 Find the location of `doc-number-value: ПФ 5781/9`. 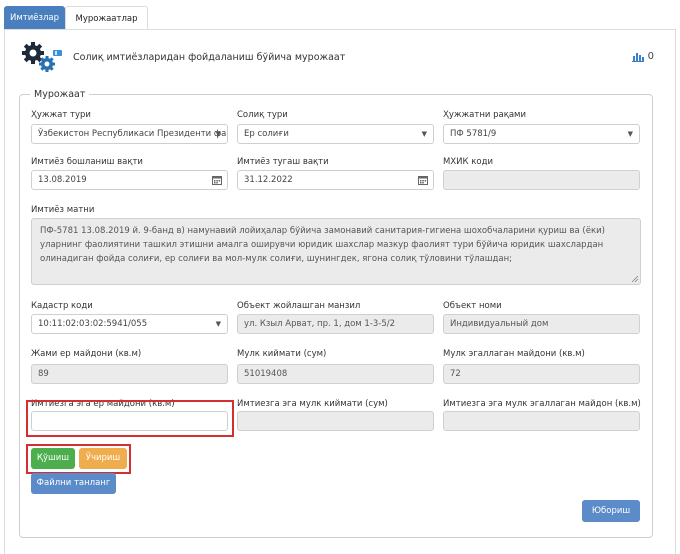

doc-number-value: ПФ 5781/9 is located at coordinates (473, 134).